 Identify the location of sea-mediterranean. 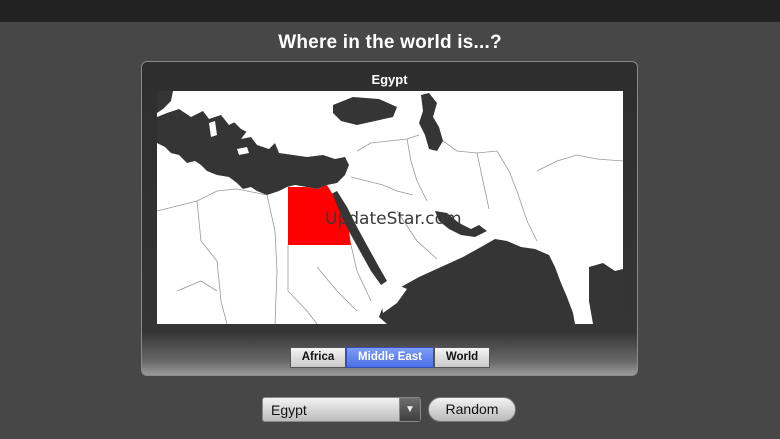
(253, 152).